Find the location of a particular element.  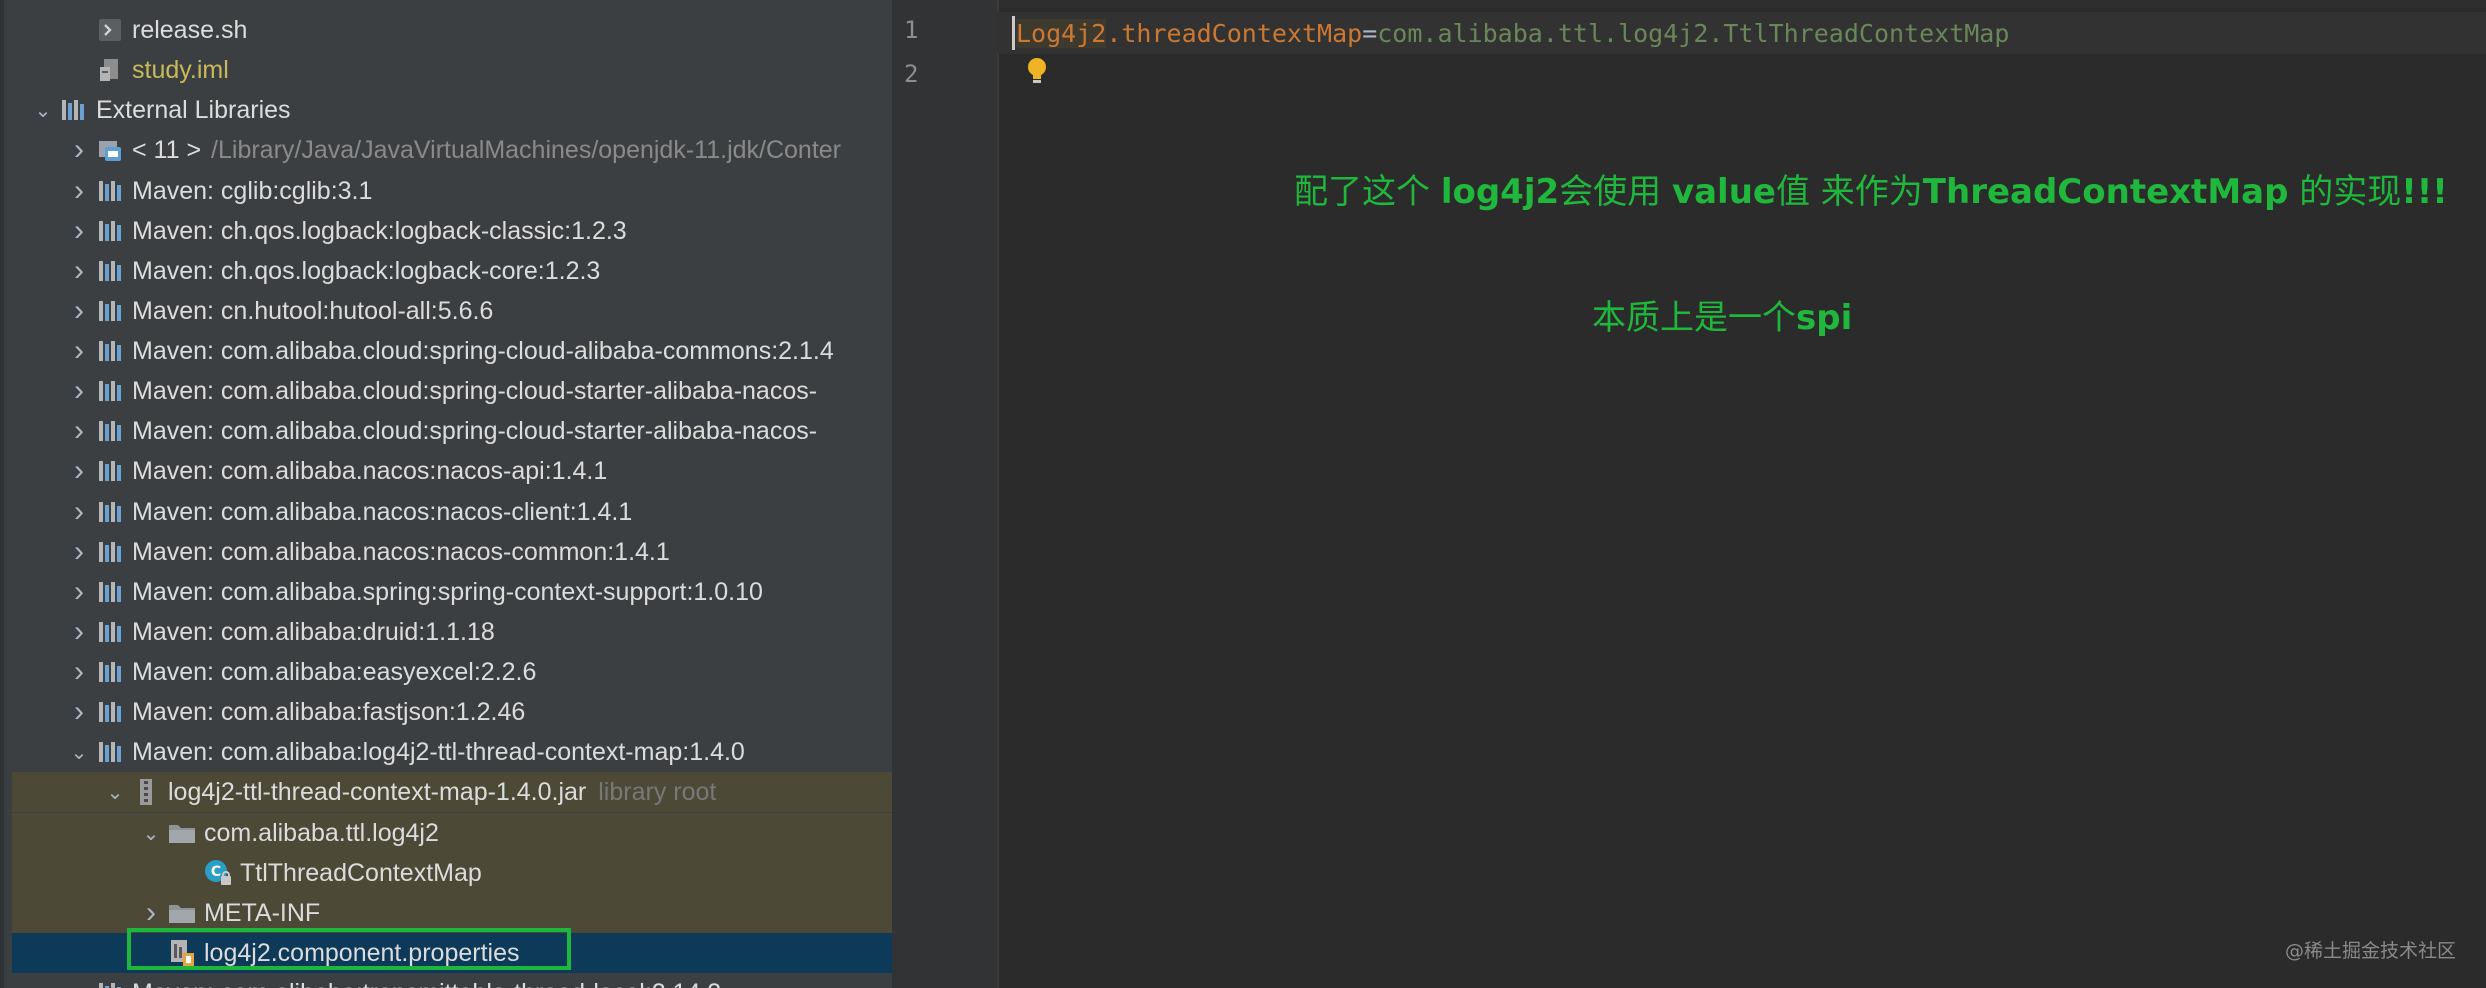

module-file-icon is located at coordinates (110, 70).